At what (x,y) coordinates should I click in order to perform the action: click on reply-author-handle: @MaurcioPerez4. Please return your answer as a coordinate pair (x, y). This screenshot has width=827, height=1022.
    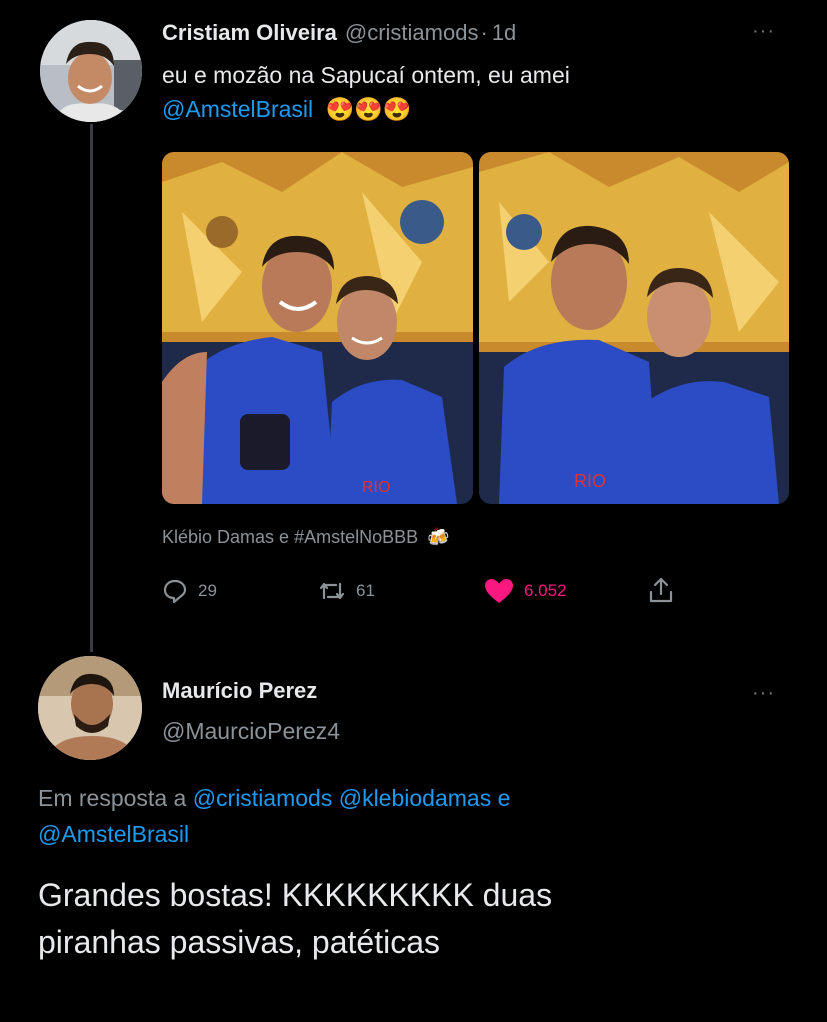
    Looking at the image, I should click on (251, 731).